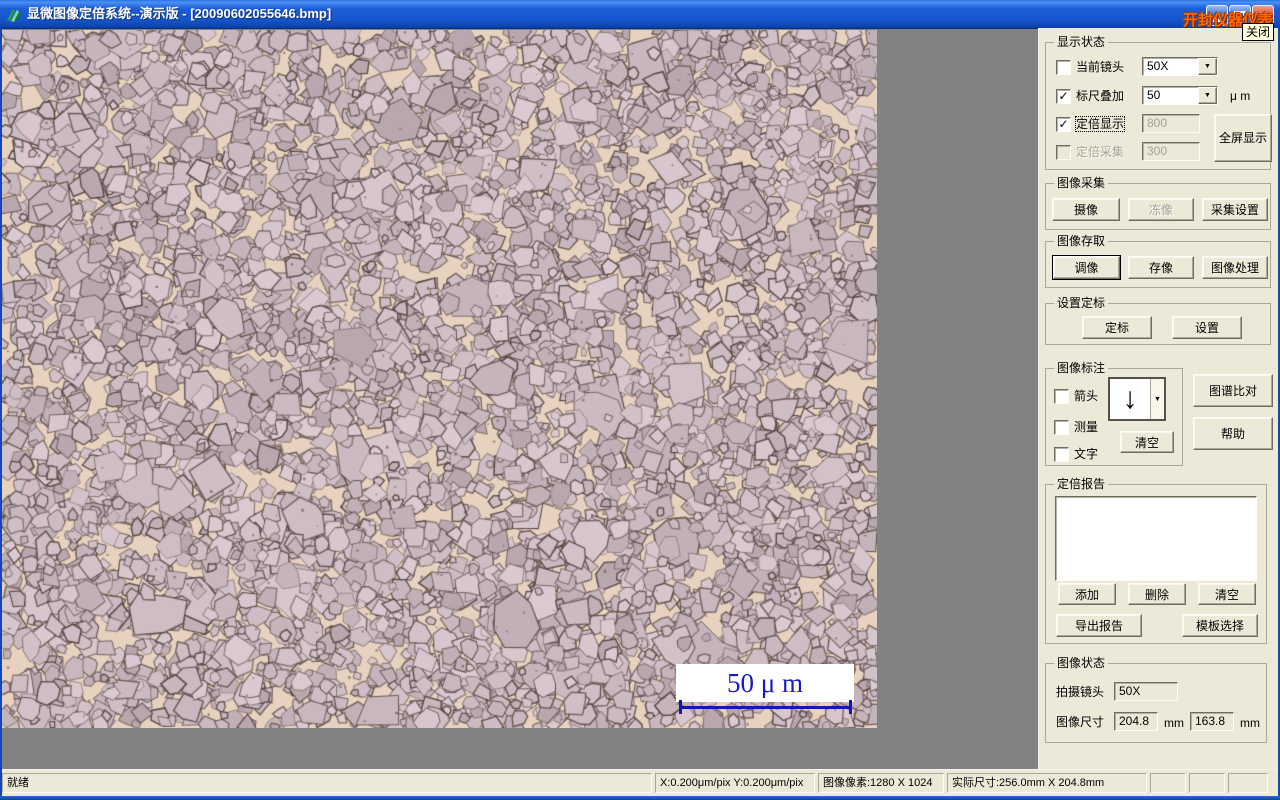 This screenshot has height=800, width=1280. I want to click on ruler-overlay-checkbox: ✓, so click(1063, 96).